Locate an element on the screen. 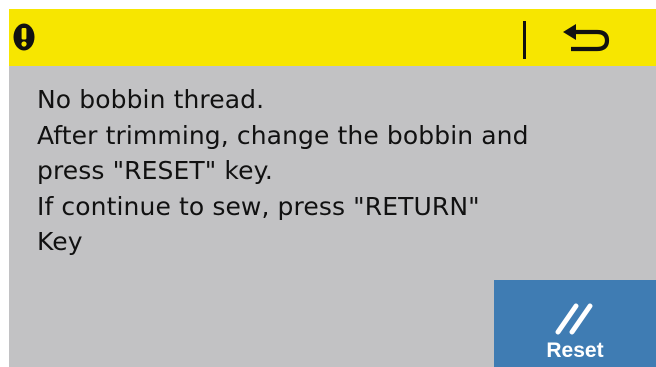 This screenshot has height=367, width=656. double-slash-icon is located at coordinates (573, 316).